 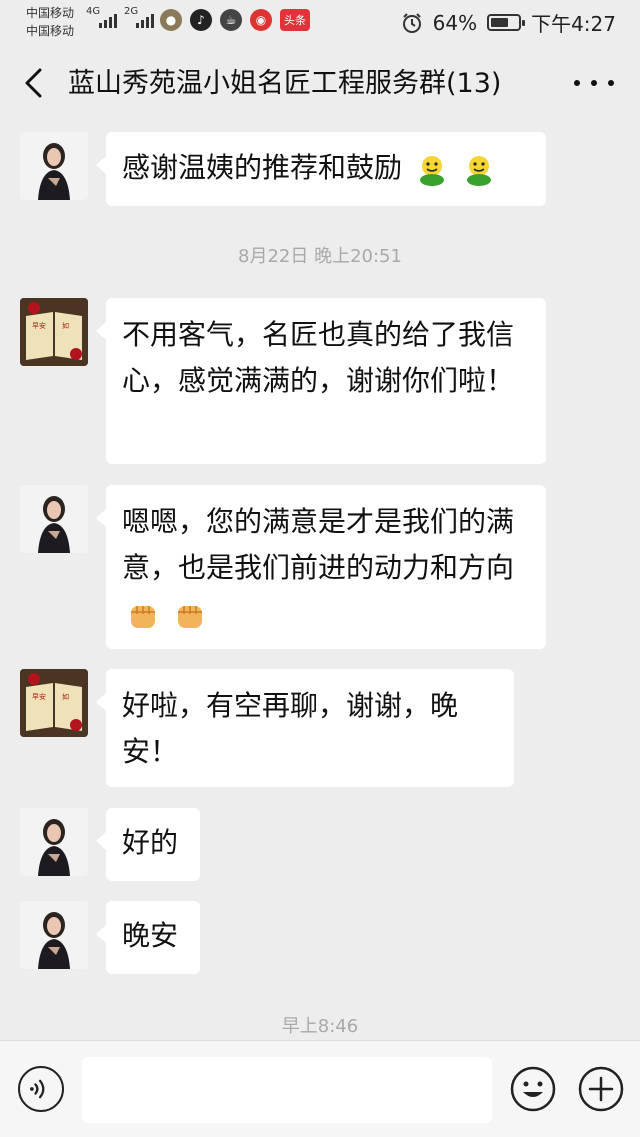 What do you see at coordinates (261, 20) in the screenshot?
I see `weibo-icon: ◉` at bounding box center [261, 20].